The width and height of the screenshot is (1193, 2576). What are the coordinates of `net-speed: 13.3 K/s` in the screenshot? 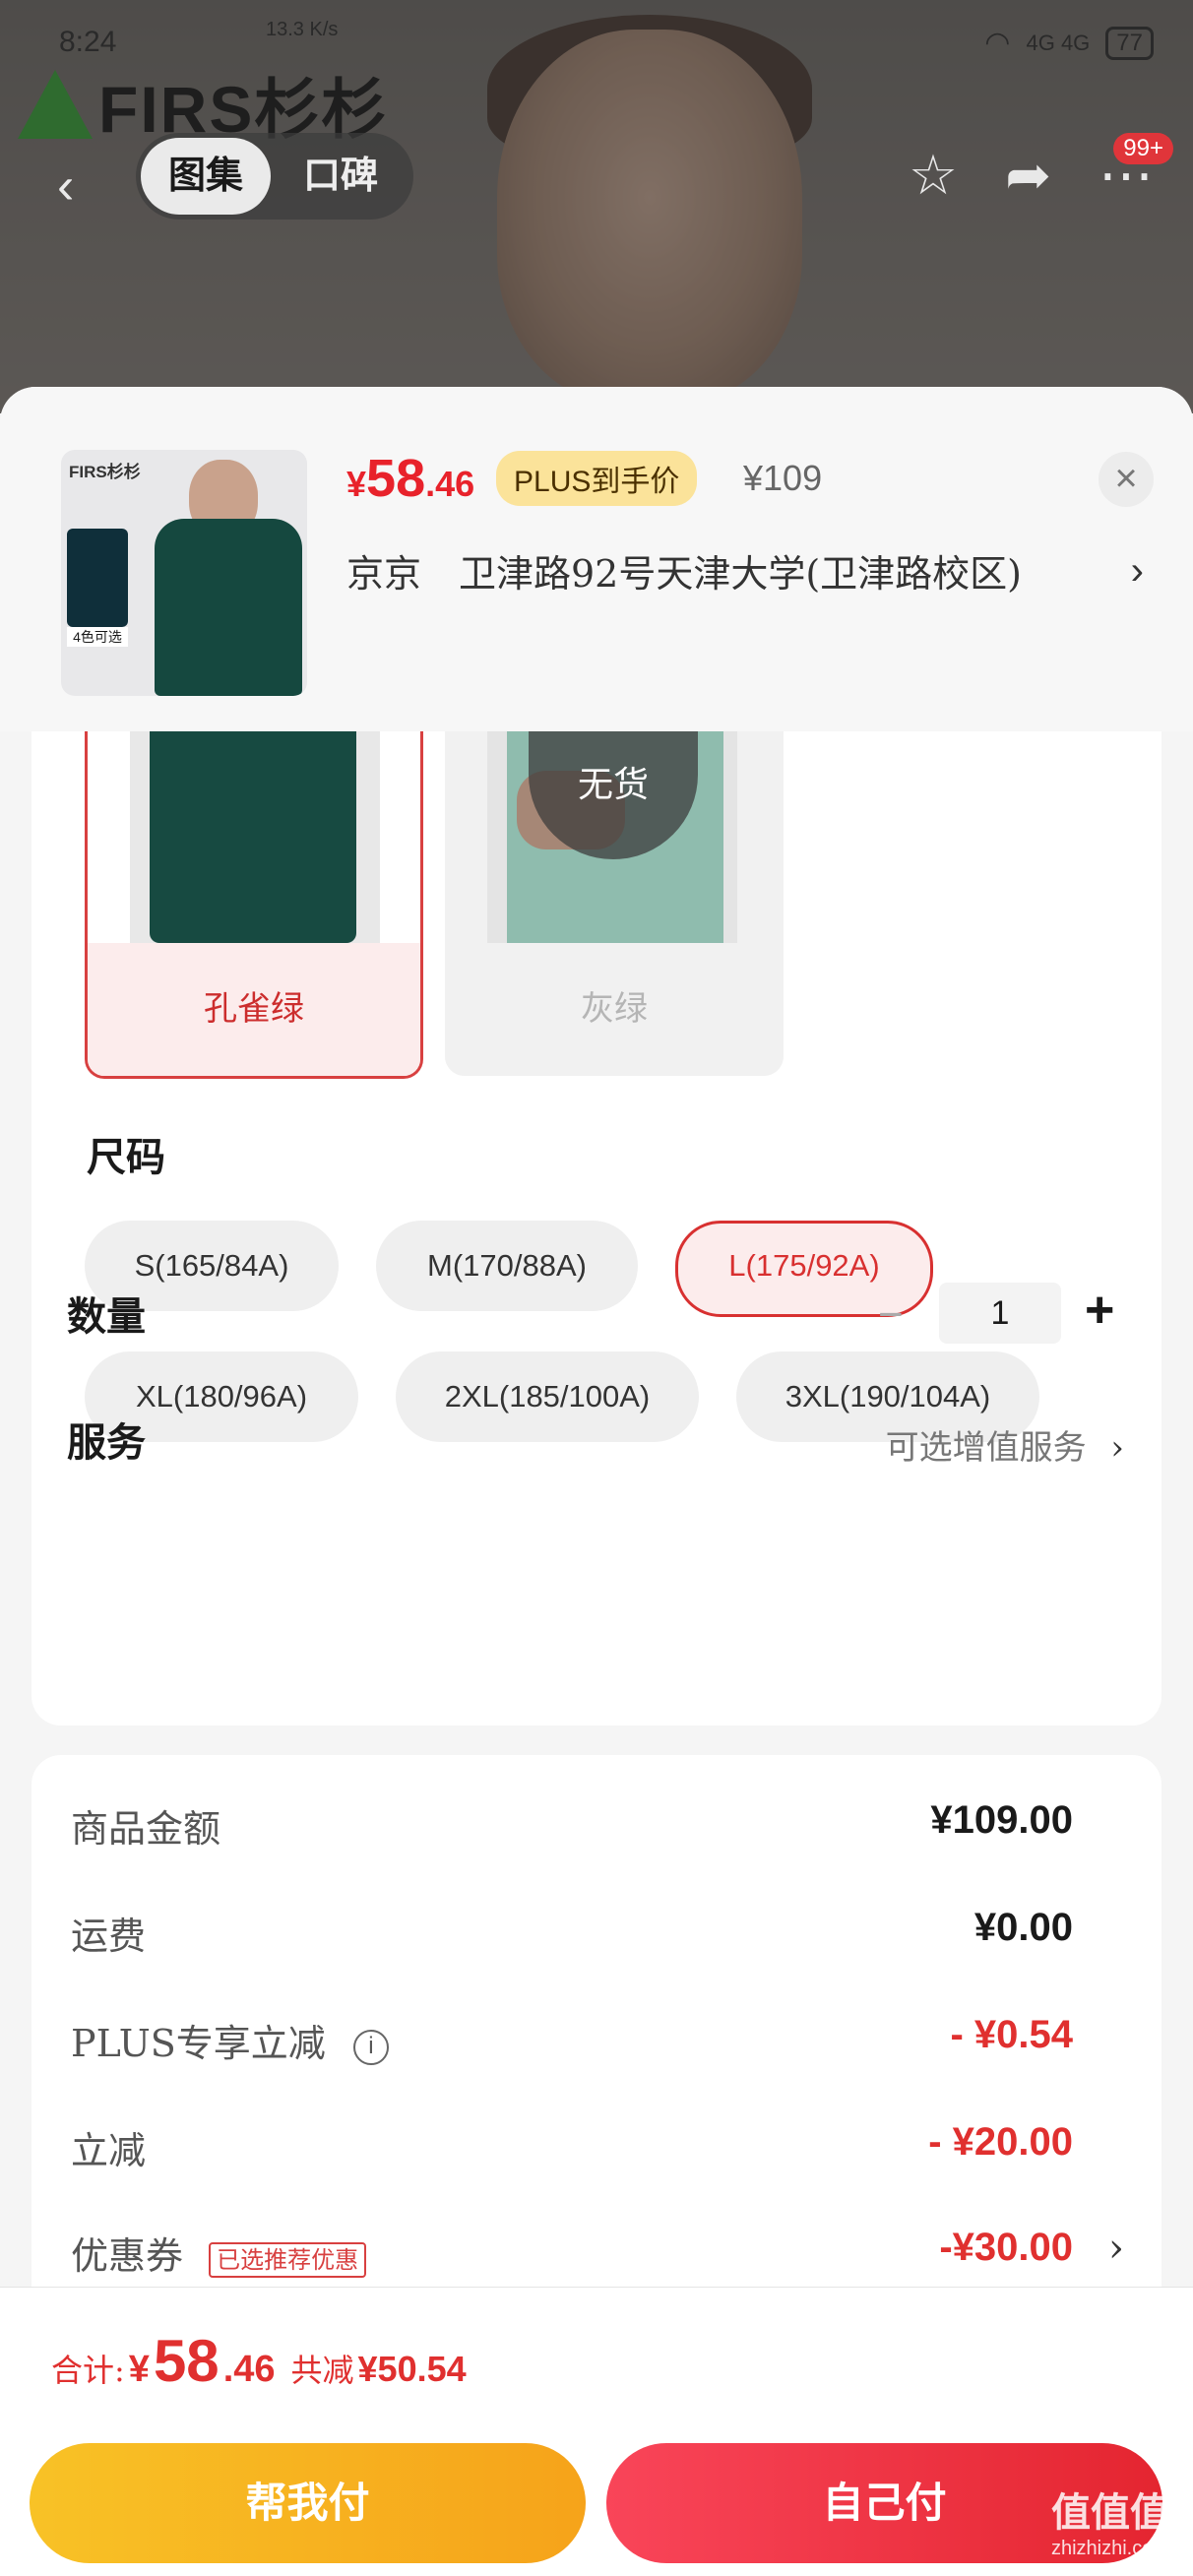 It's located at (302, 29).